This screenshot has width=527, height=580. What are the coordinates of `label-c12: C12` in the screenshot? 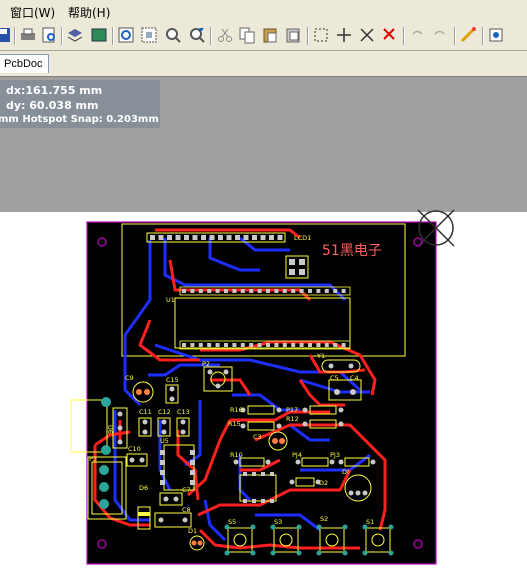 It's located at (164, 412).